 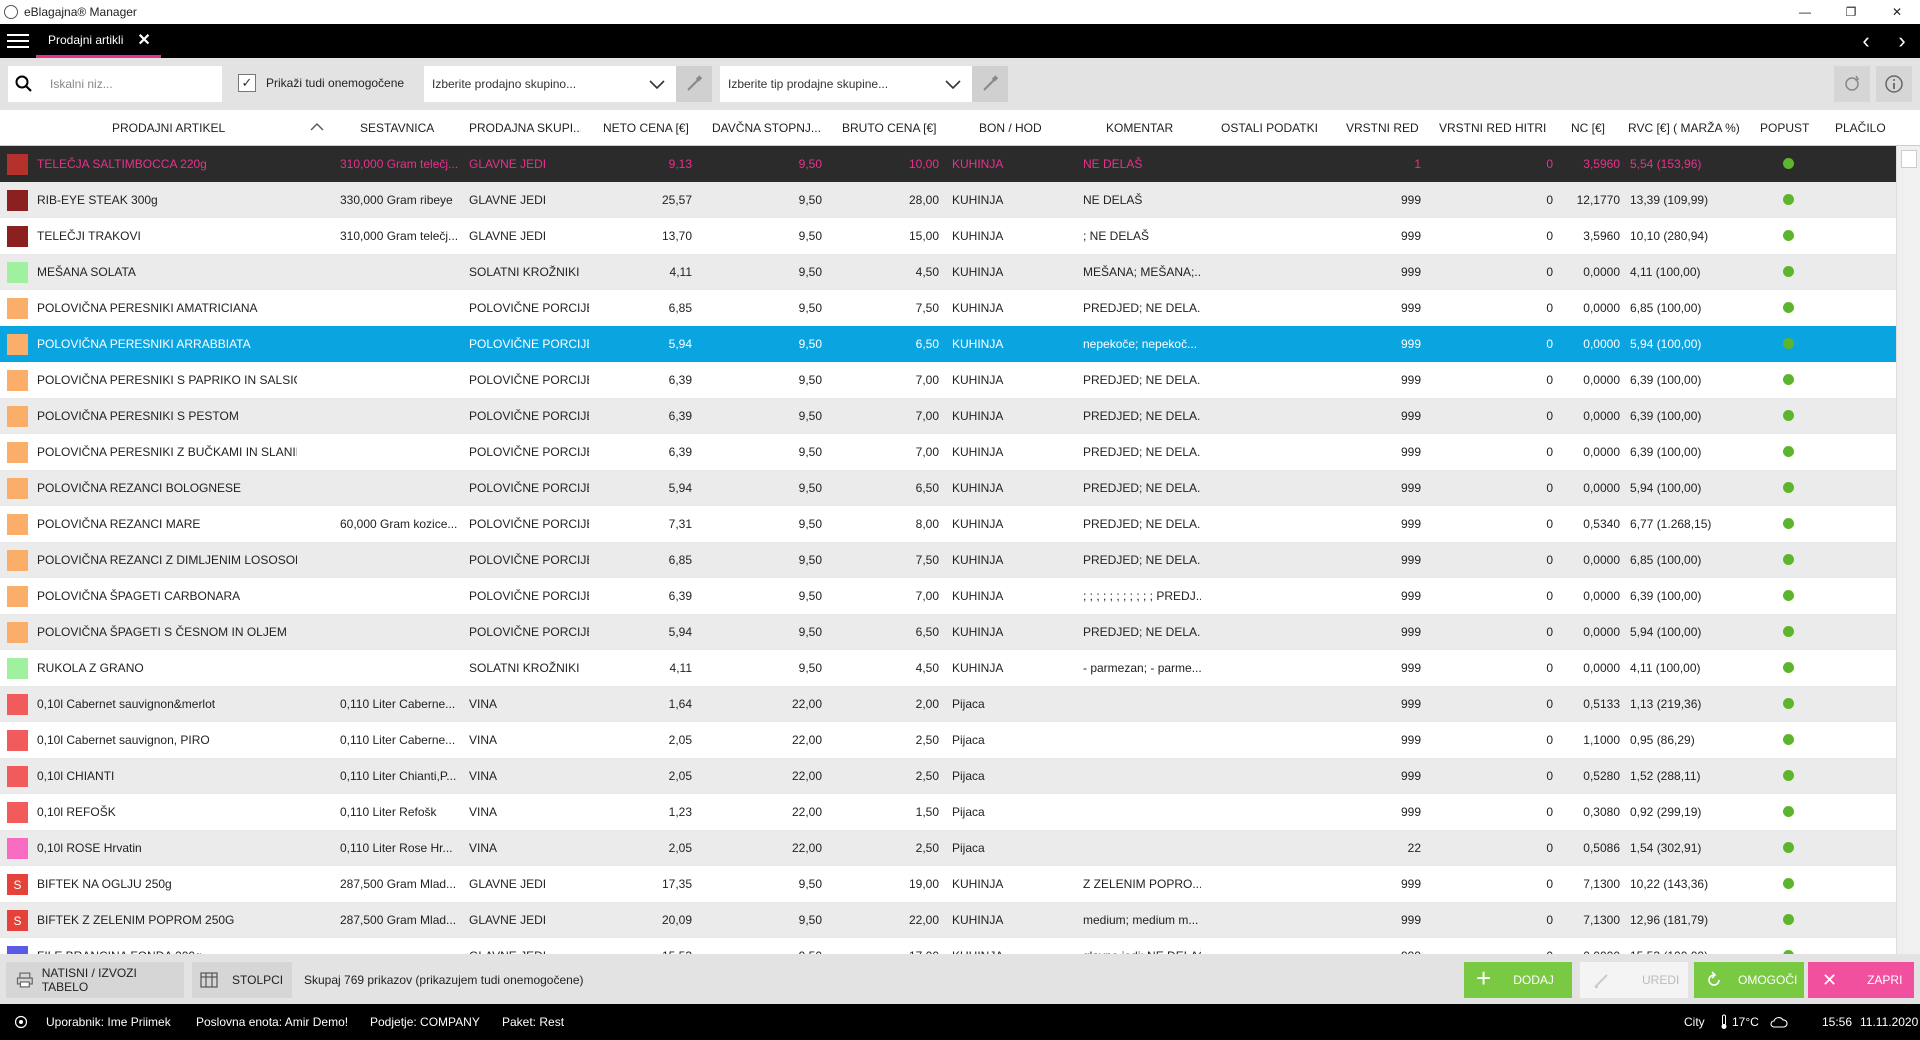 I want to click on close-window-icon: ✕, so click(x=1897, y=12).